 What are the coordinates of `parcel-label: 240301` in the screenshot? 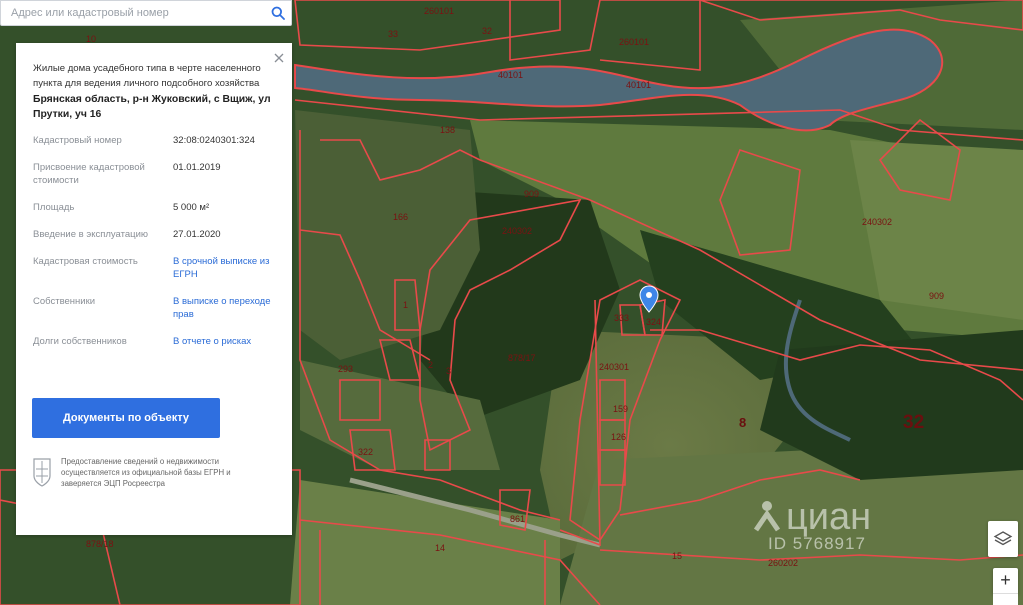 It's located at (614, 367).